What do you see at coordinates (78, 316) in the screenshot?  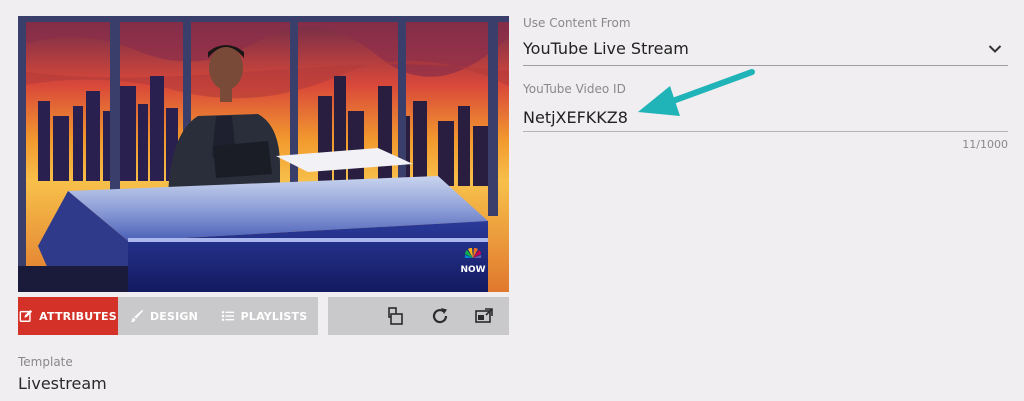 I see `tab-attributes-label: ATTRIBUTES` at bounding box center [78, 316].